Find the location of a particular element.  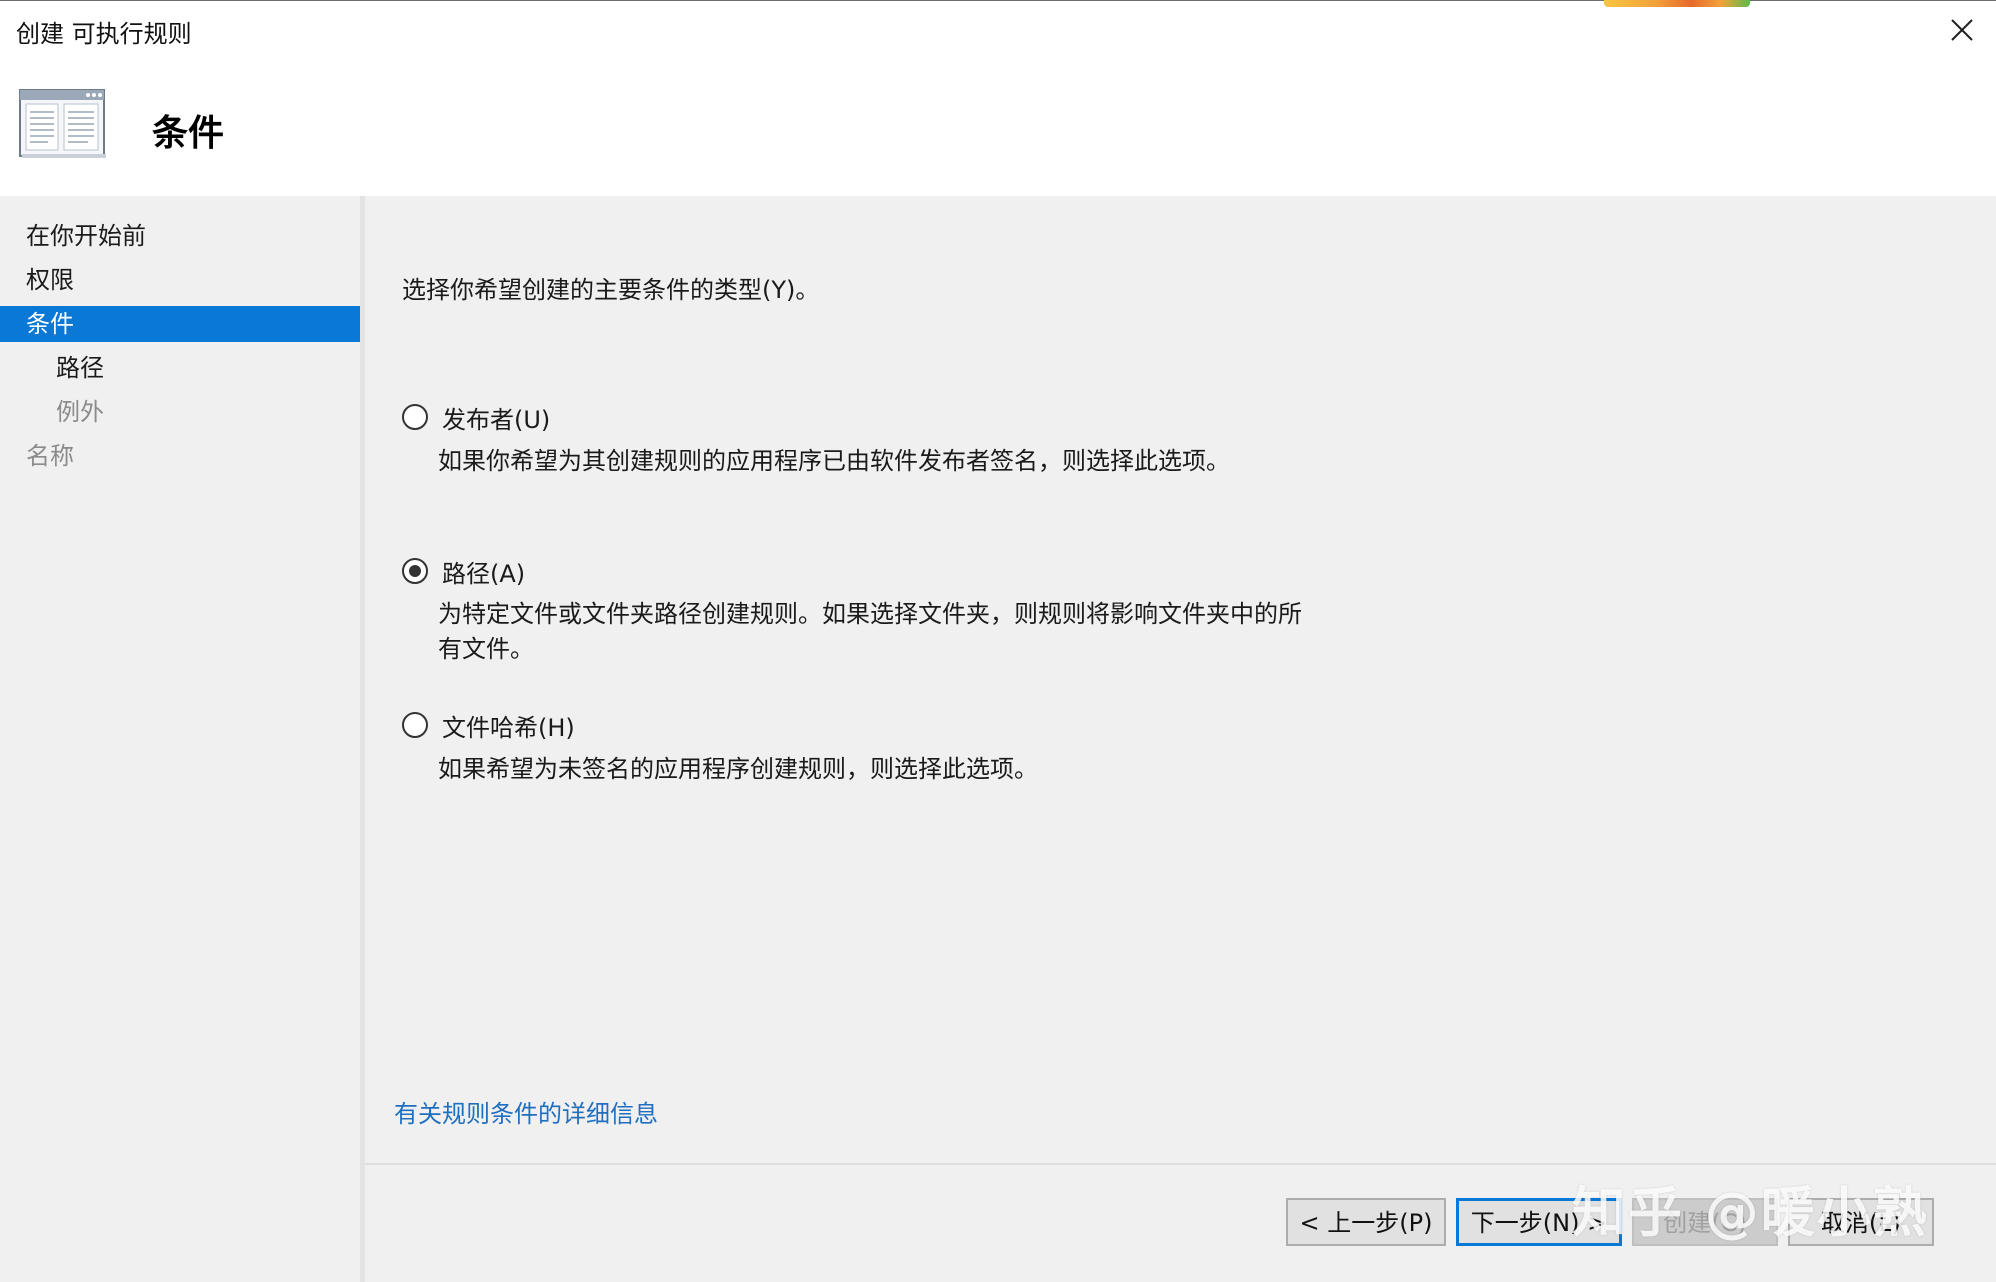

back-button: < 上一步(P) is located at coordinates (1366, 1222).